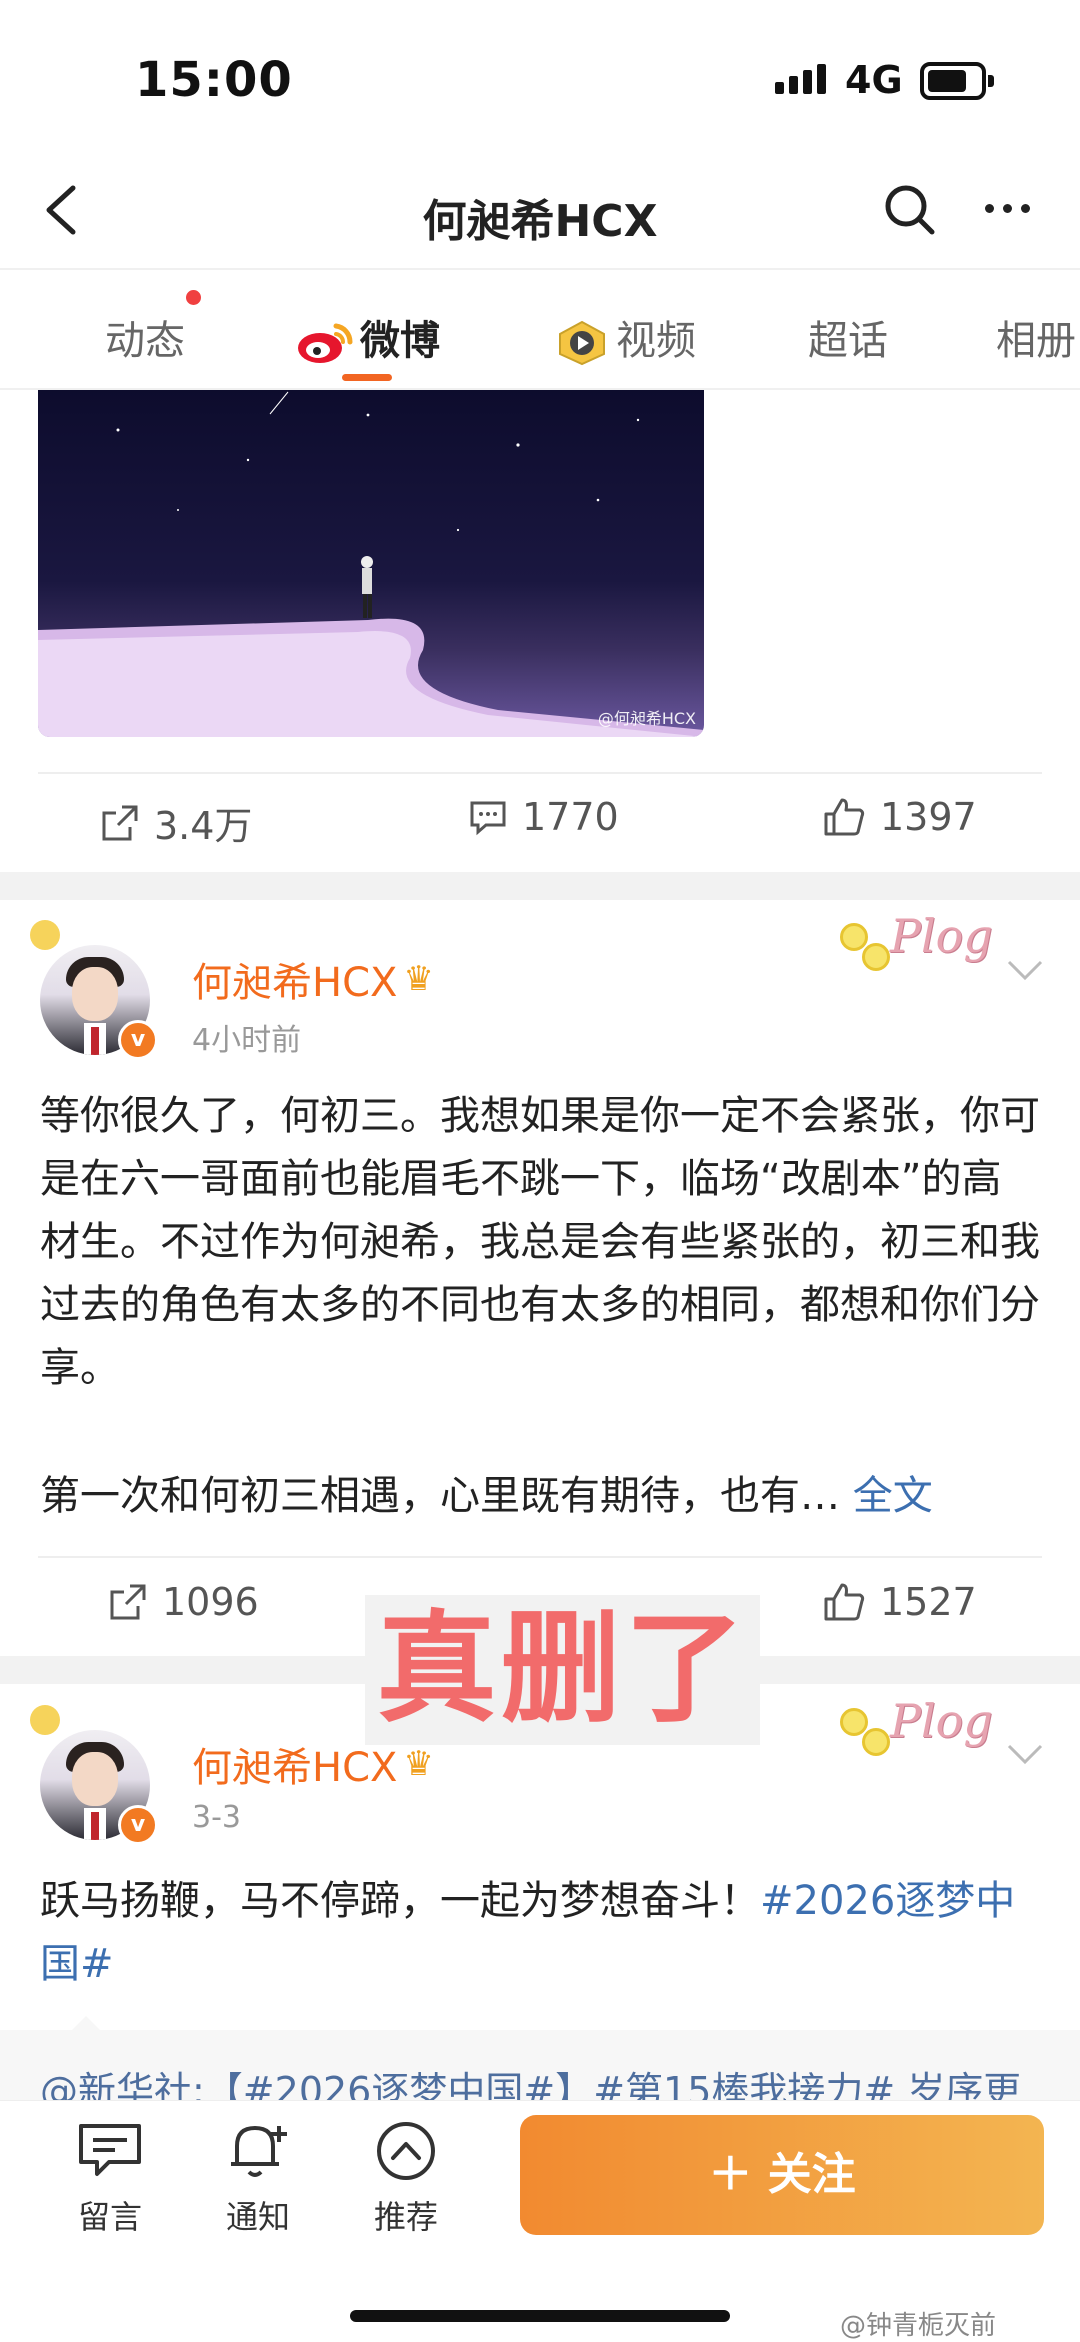 The width and height of the screenshot is (1080, 2342). What do you see at coordinates (486, 1496) in the screenshot?
I see `post-content-truncated: 第一次和何初三相遇，心里既有期待，也有… 全文` at bounding box center [486, 1496].